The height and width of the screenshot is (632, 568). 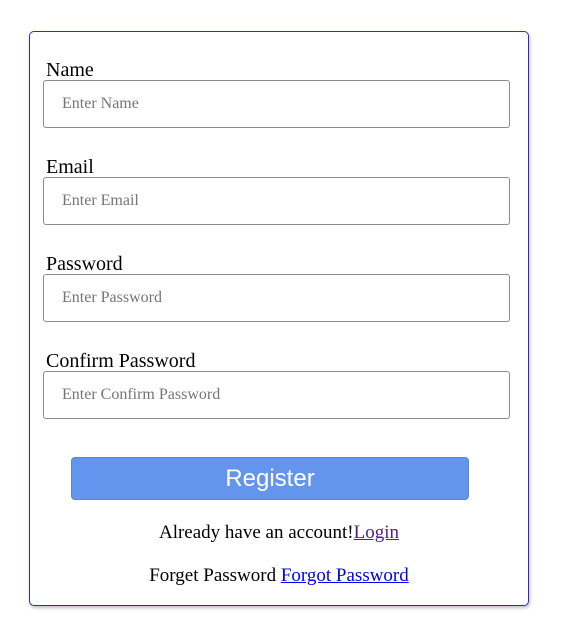 What do you see at coordinates (276, 104) in the screenshot?
I see `name-input` at bounding box center [276, 104].